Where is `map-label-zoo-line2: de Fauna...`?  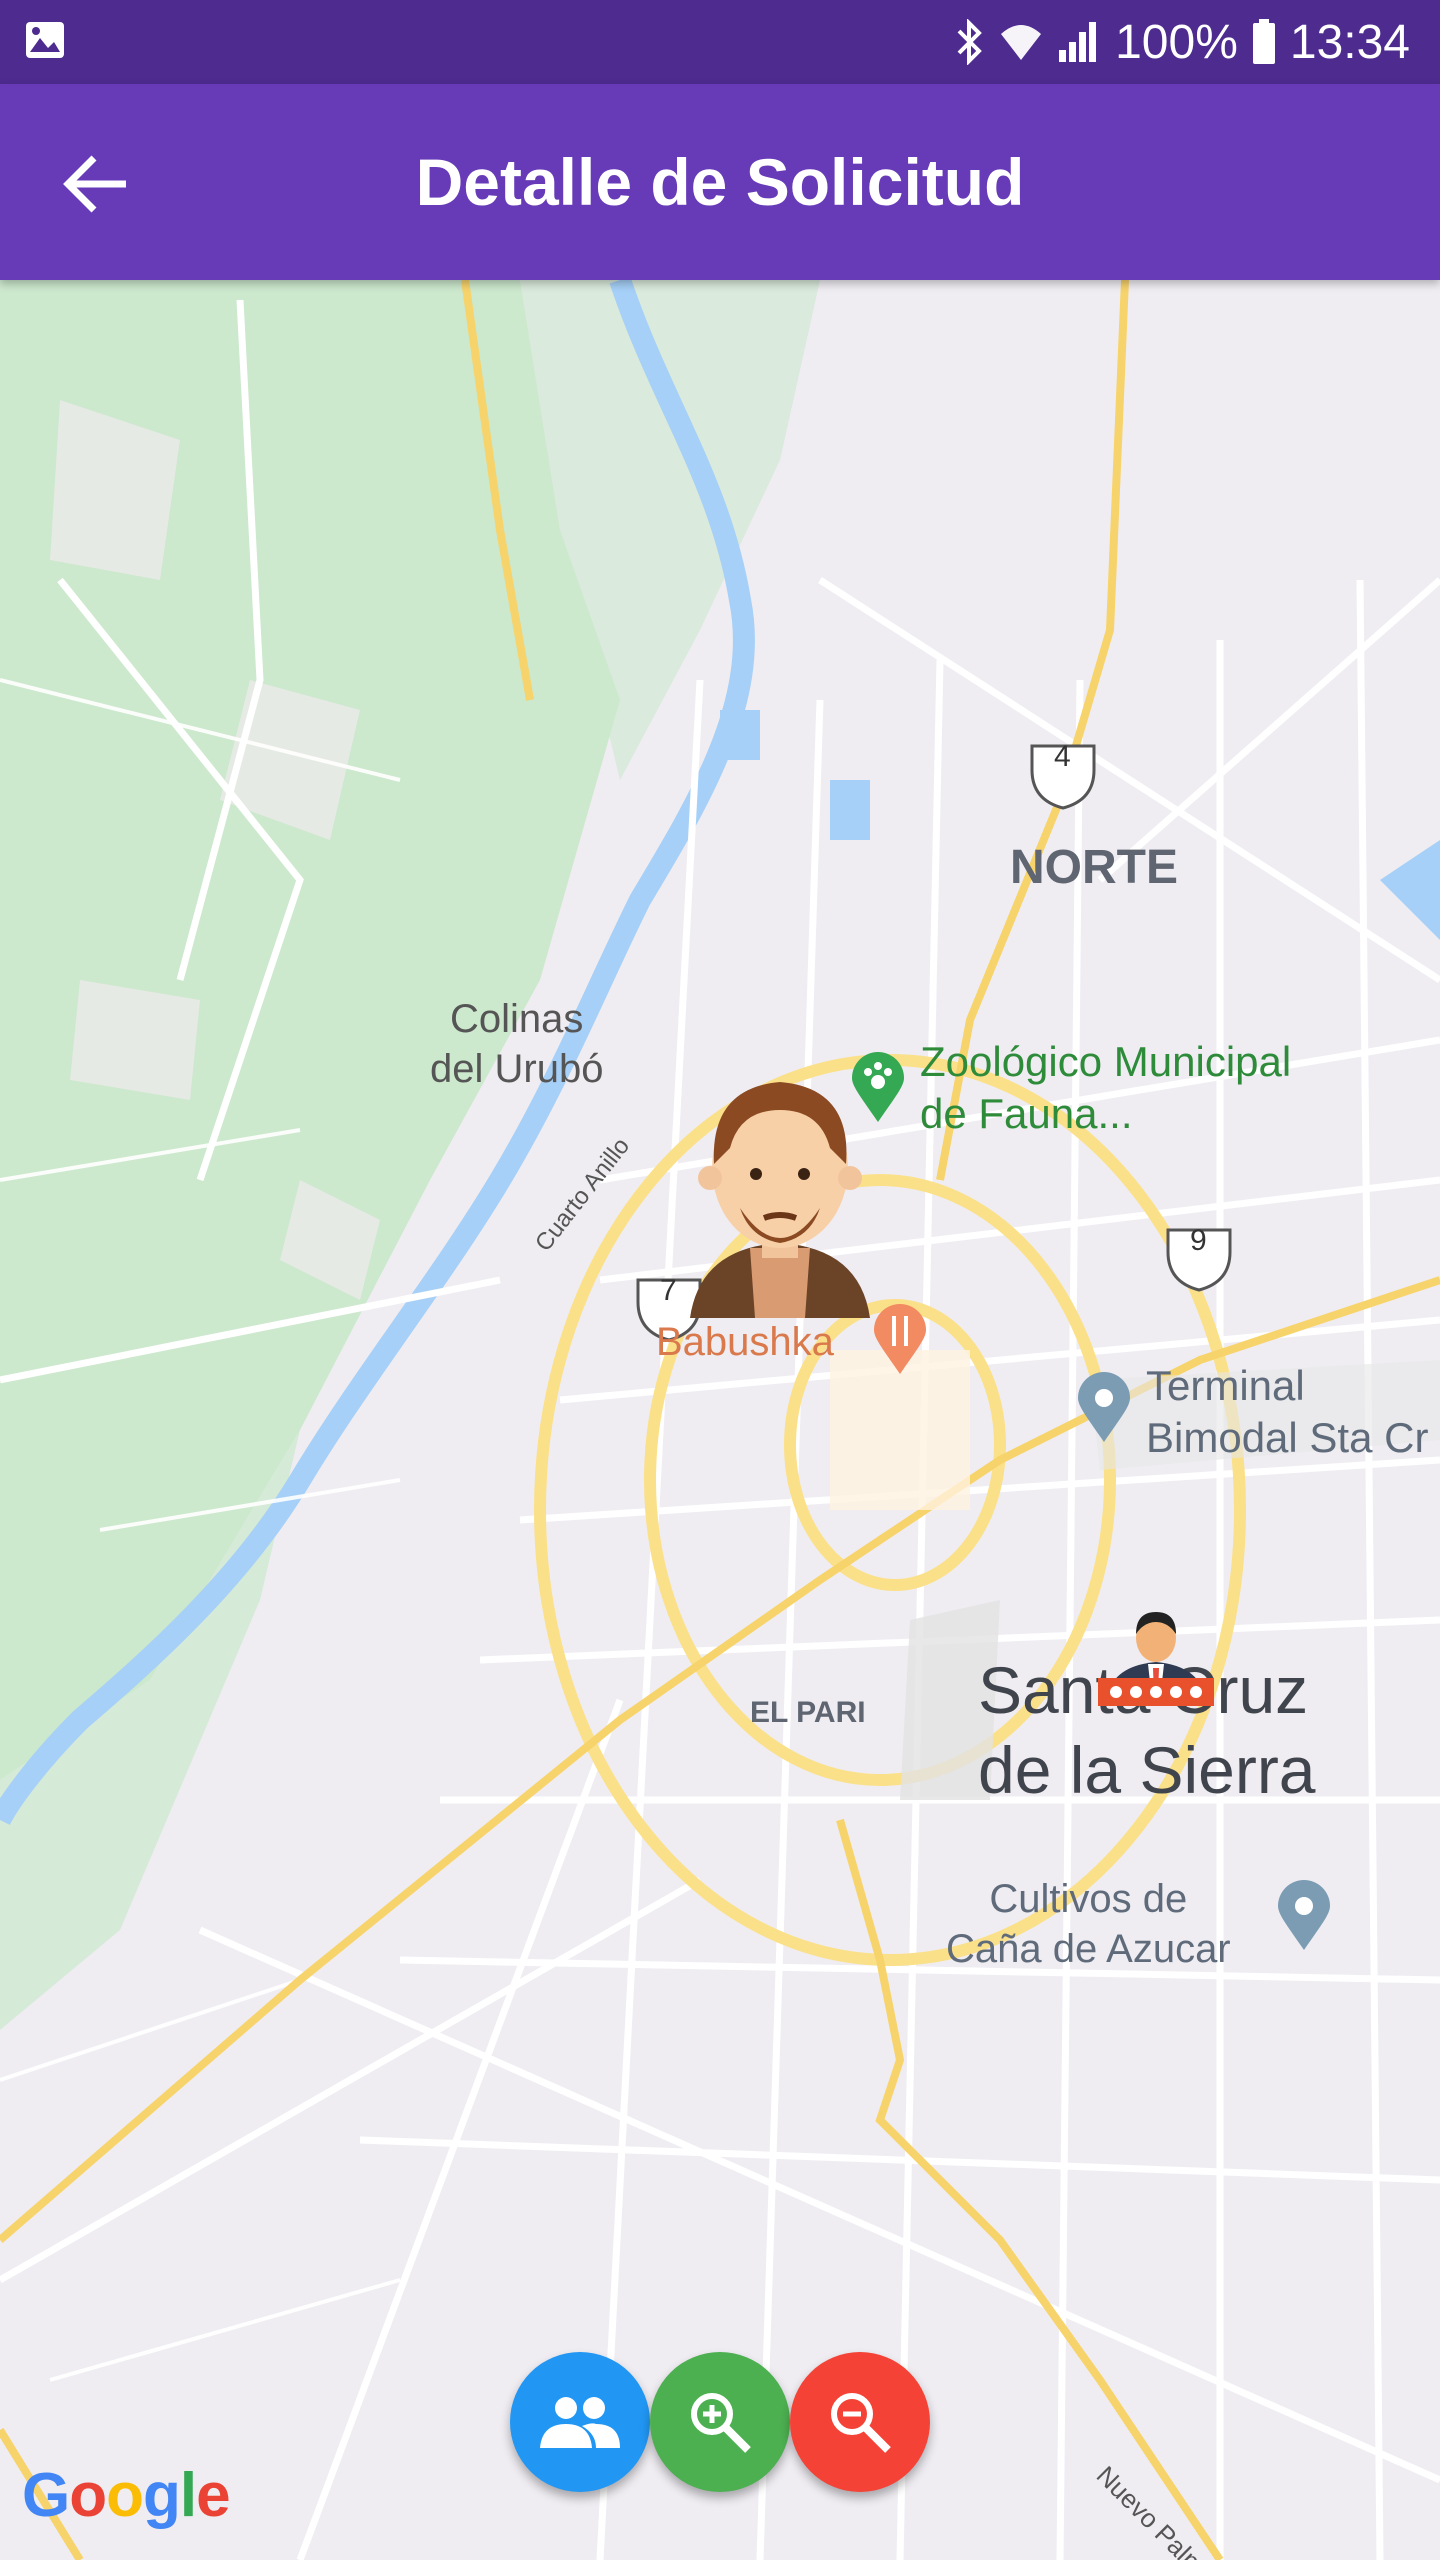 map-label-zoo-line2: de Fauna... is located at coordinates (1026, 1113).